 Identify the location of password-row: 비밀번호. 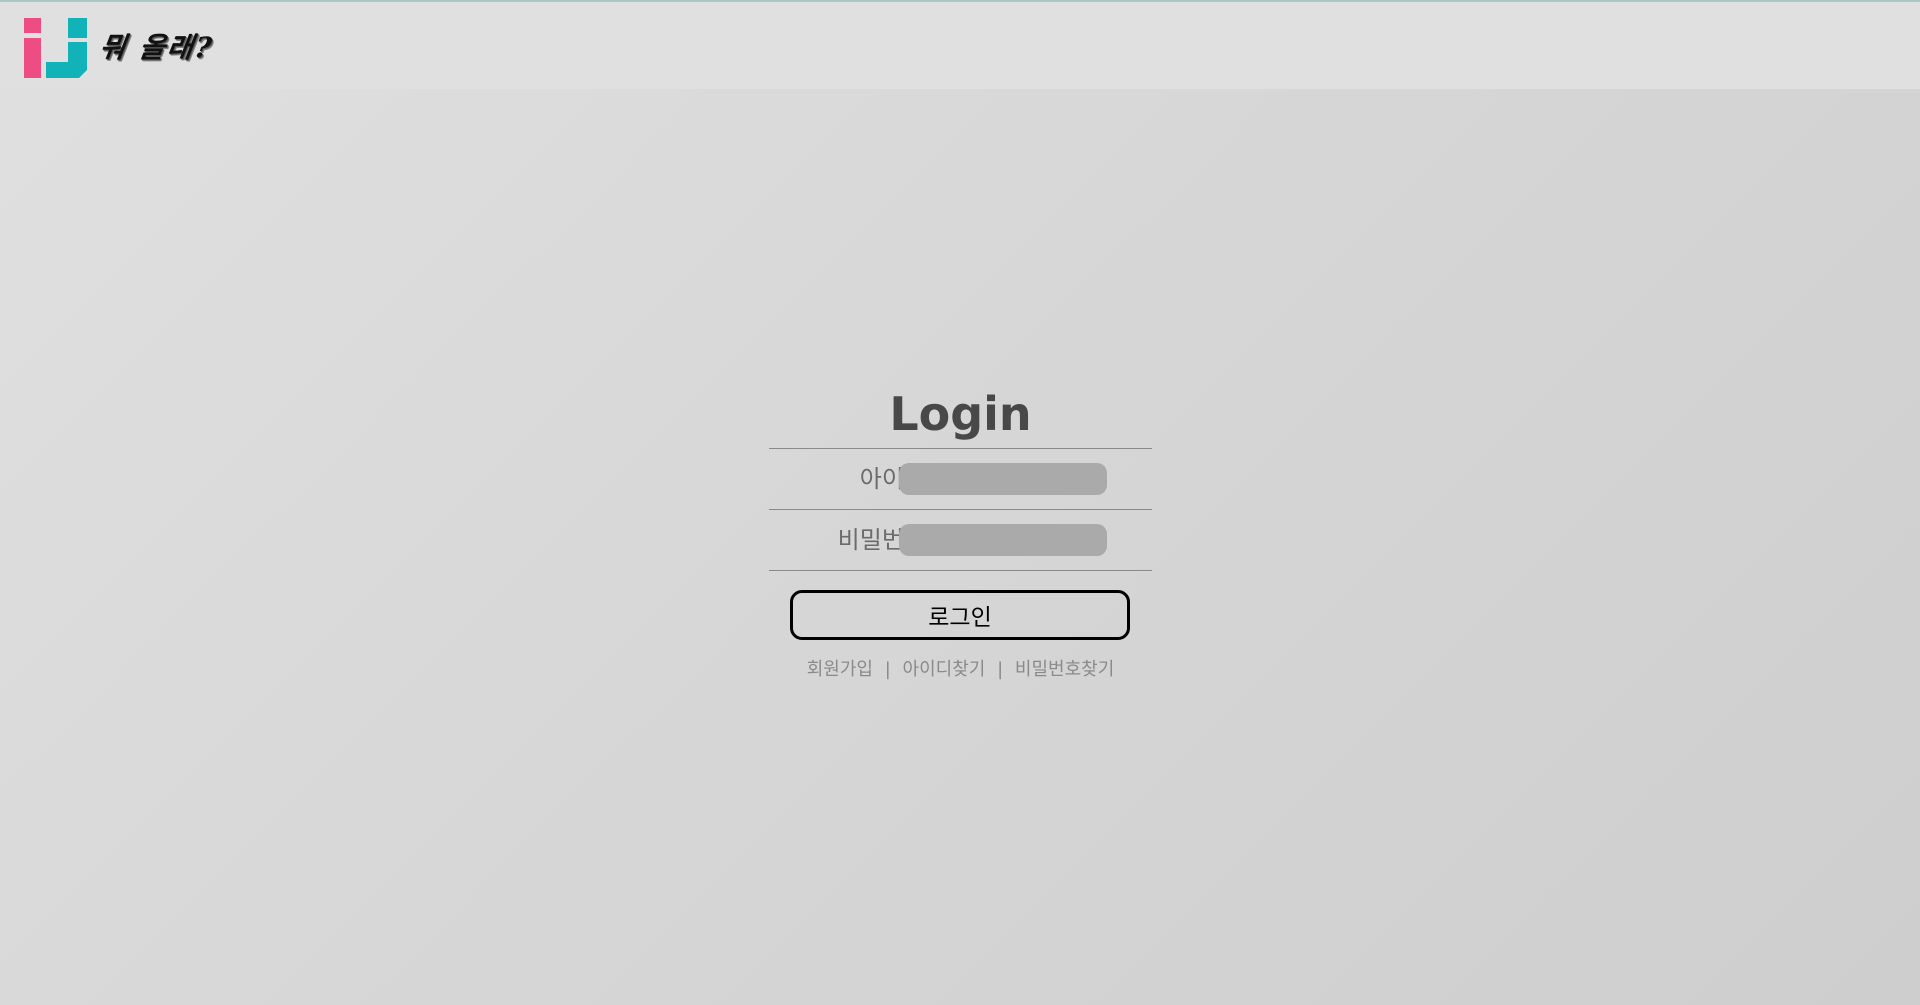
(960, 540).